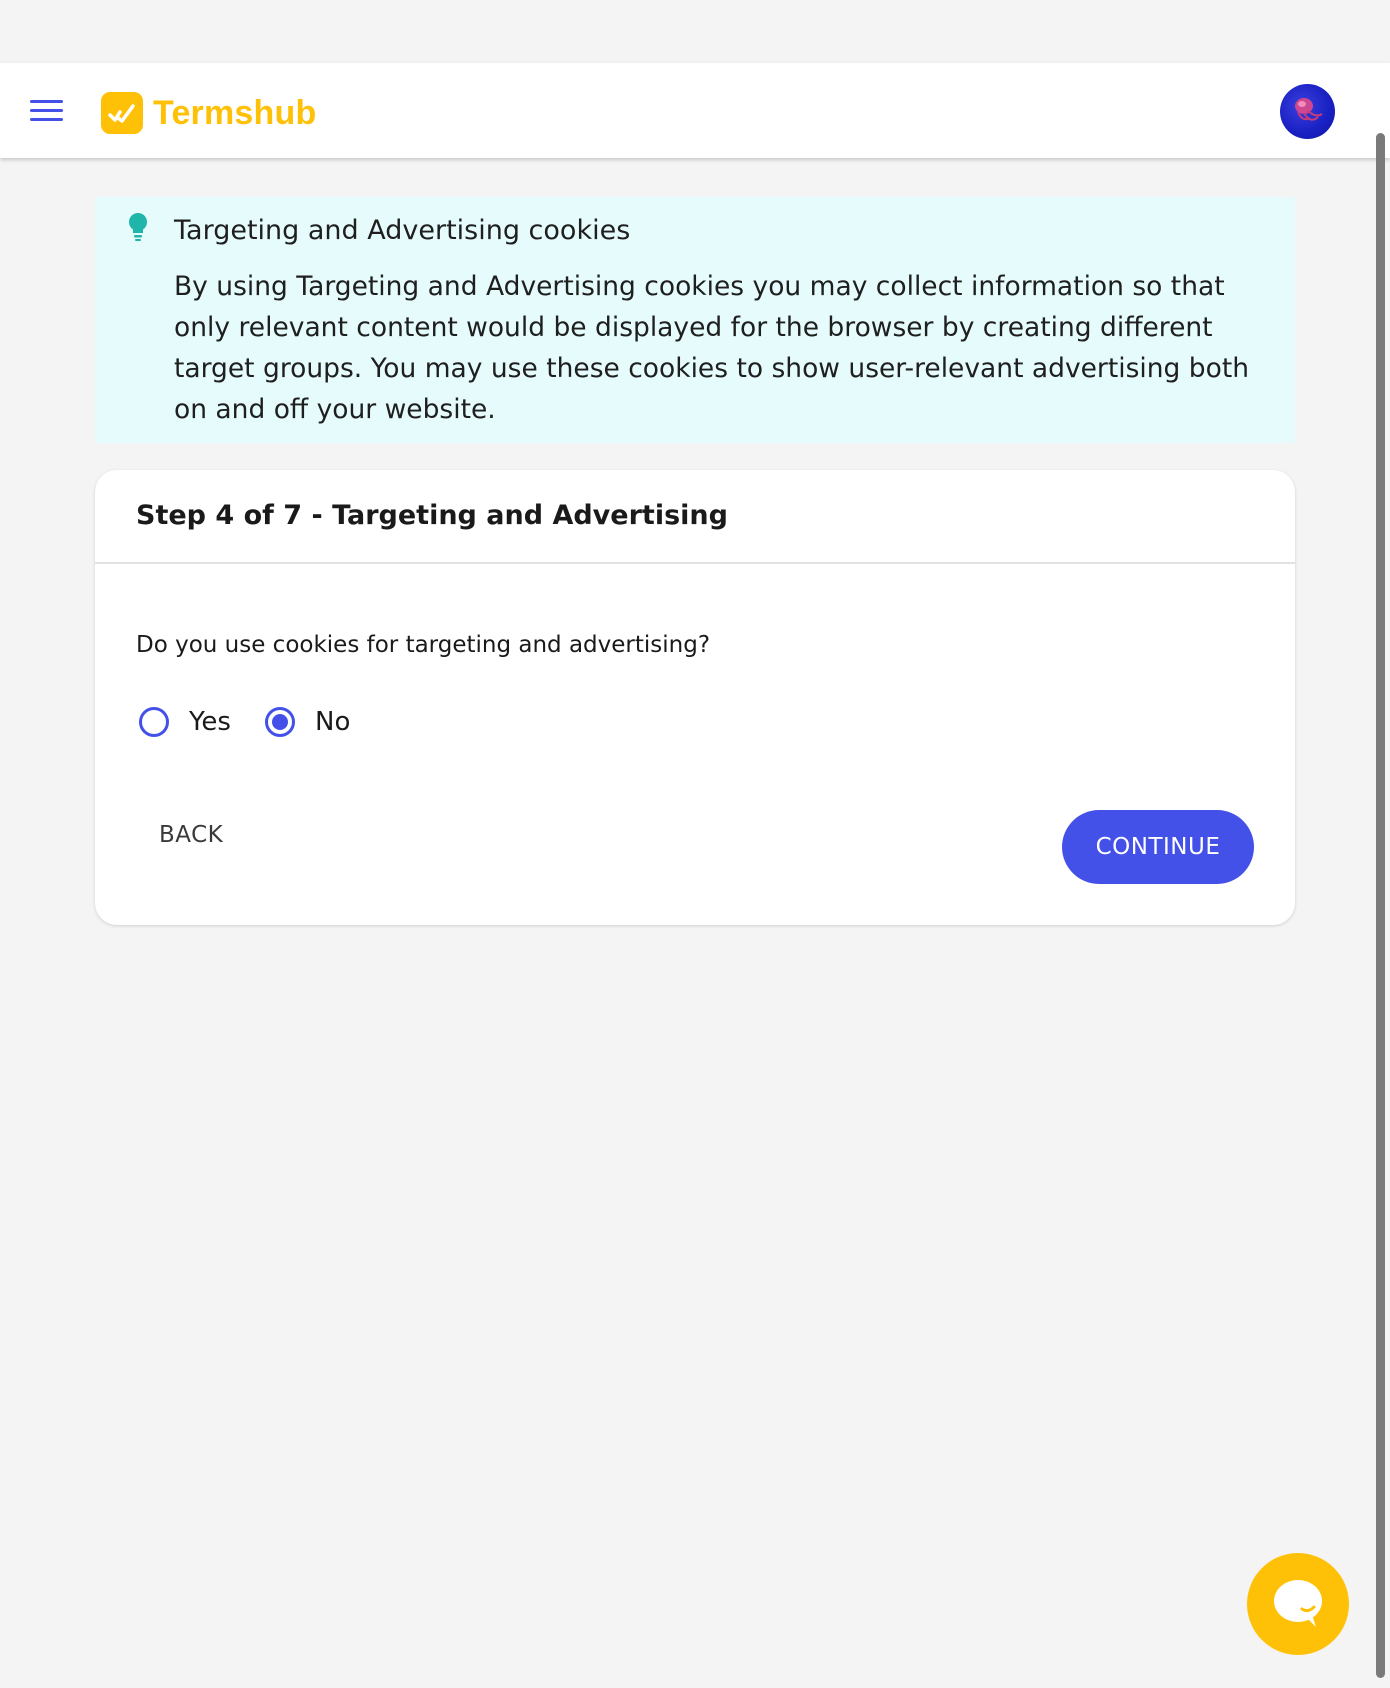 This screenshot has width=1390, height=1688. Describe the element at coordinates (154, 722) in the screenshot. I see `radio-yes-circle` at that location.